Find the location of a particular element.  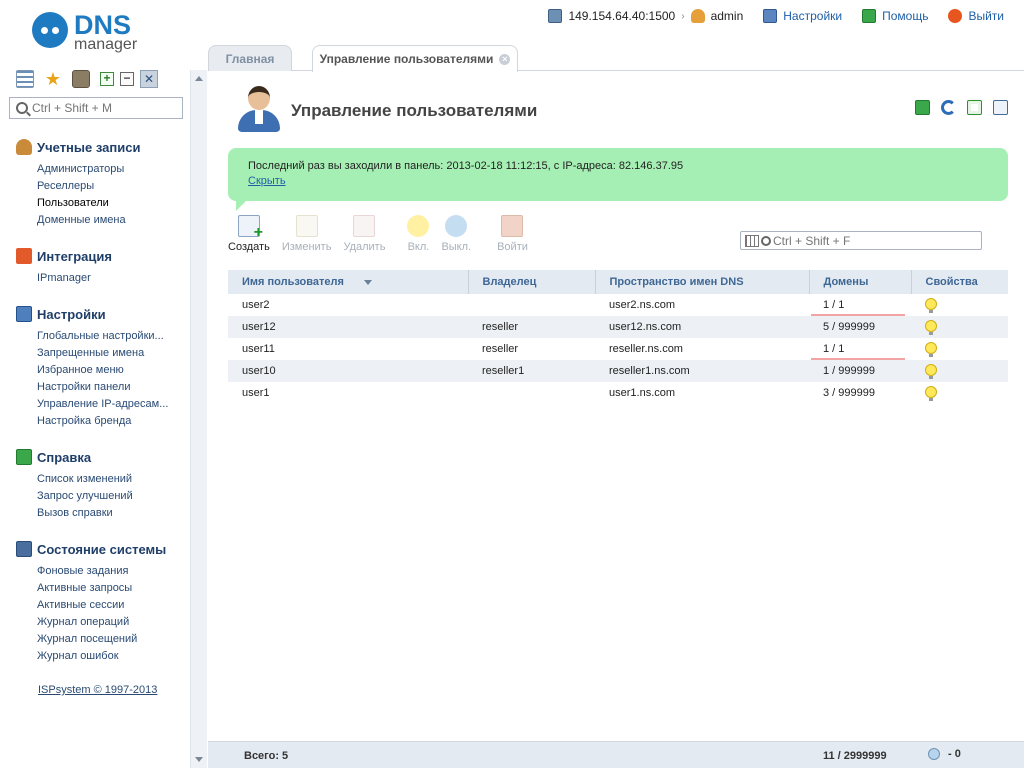

table-search-input is located at coordinates (873, 240).